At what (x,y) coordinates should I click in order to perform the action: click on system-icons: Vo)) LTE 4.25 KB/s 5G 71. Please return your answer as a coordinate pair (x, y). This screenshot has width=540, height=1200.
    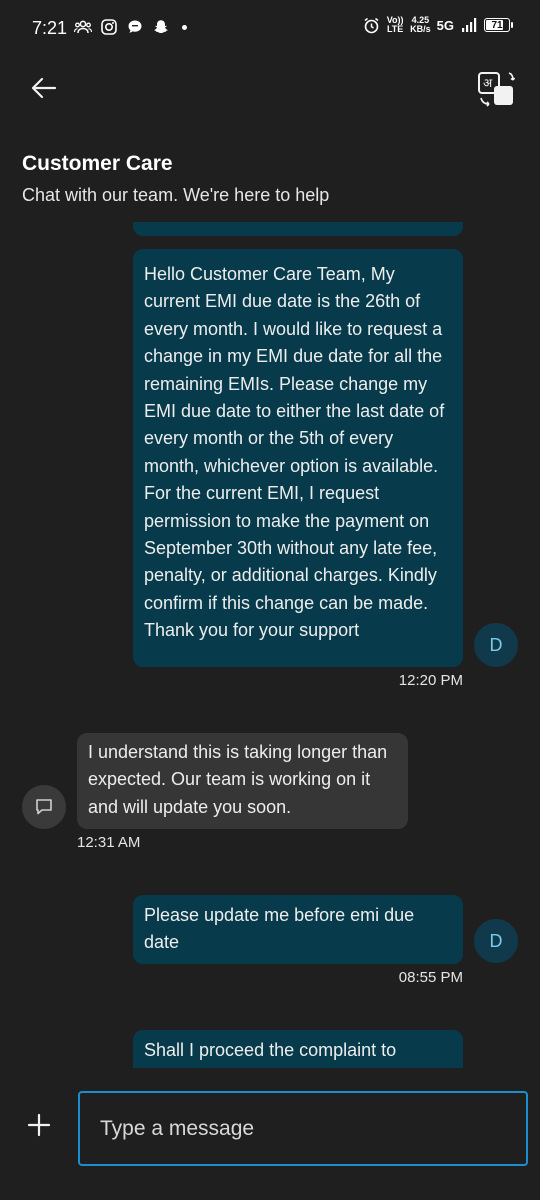
    Looking at the image, I should click on (437, 24).